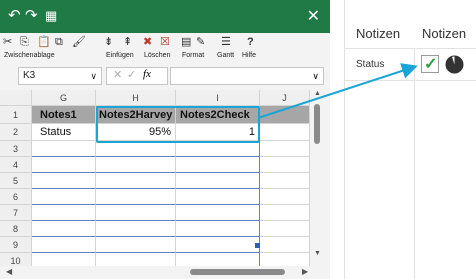 The image size is (476, 279). What do you see at coordinates (337, 91) in the screenshot?
I see `callout-arrow` at bounding box center [337, 91].